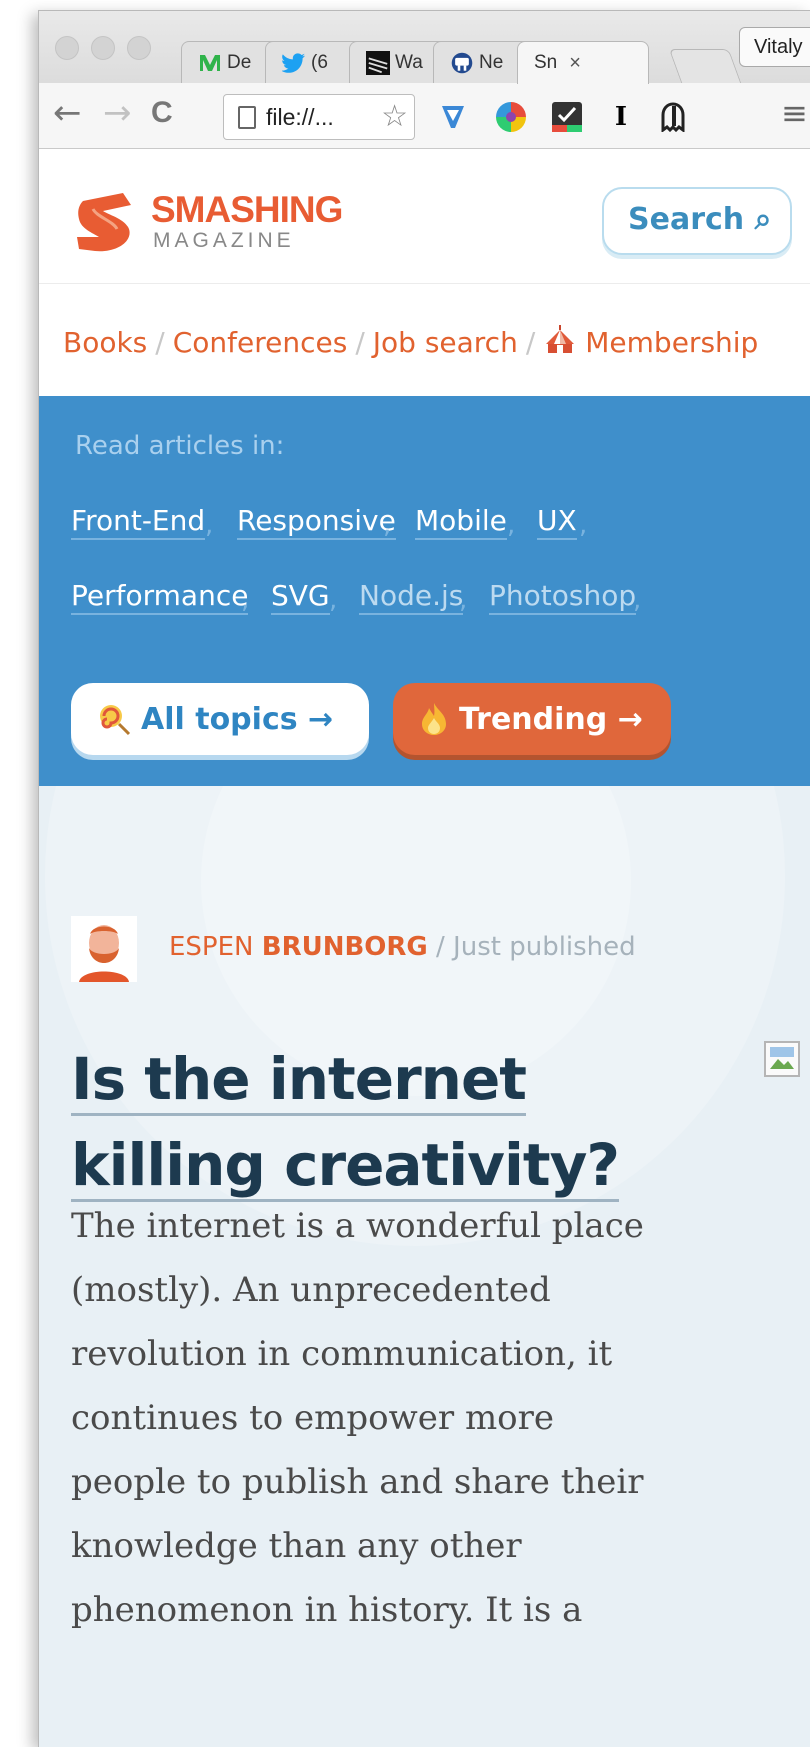  I want to click on author-avatar, so click(104, 949).